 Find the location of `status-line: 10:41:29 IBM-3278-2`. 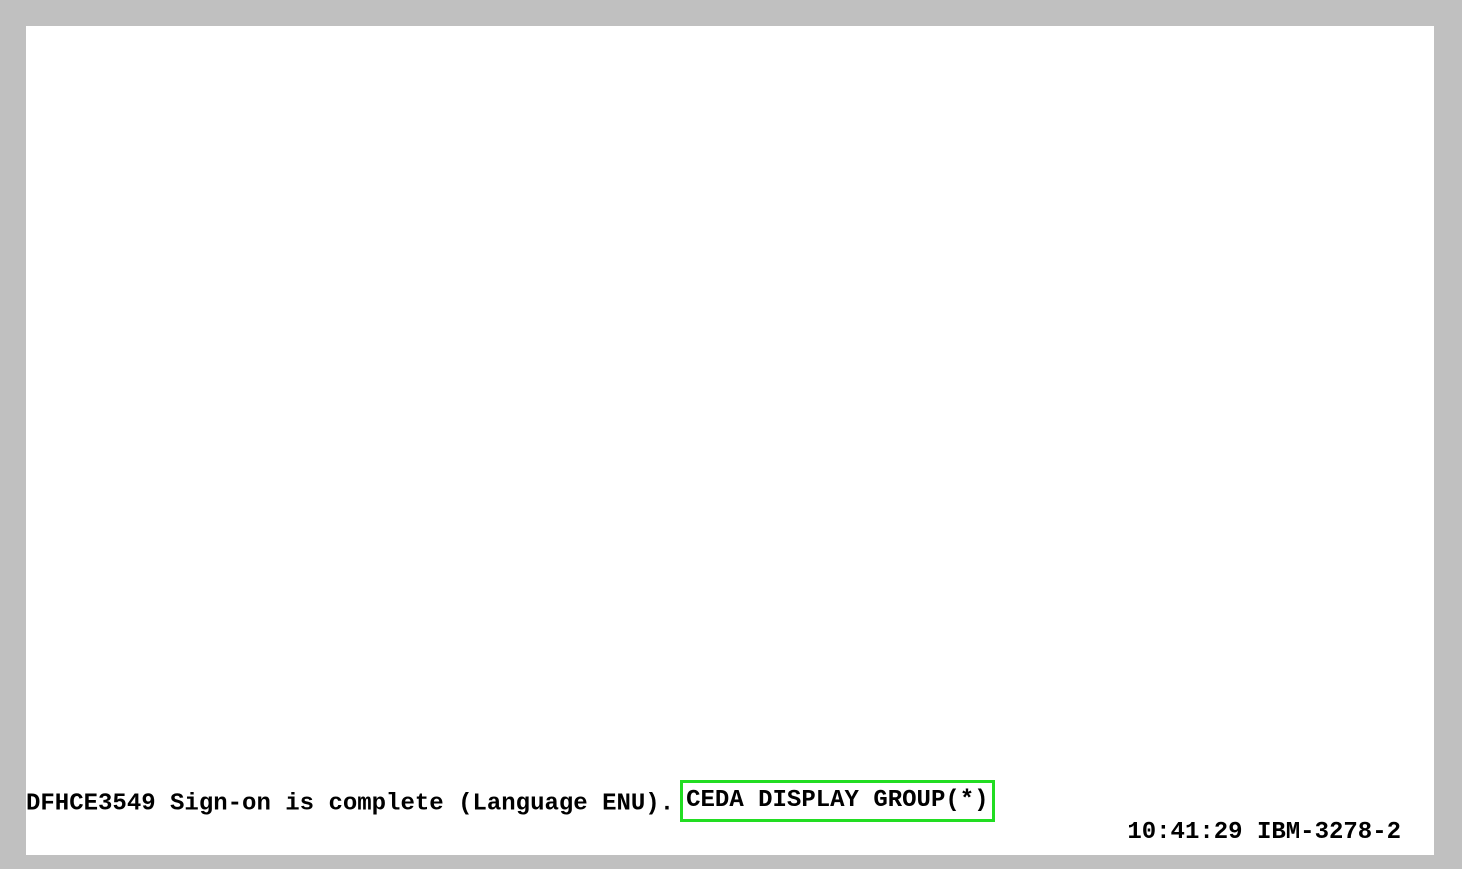

status-line: 10:41:29 IBM-3278-2 is located at coordinates (1264, 833).